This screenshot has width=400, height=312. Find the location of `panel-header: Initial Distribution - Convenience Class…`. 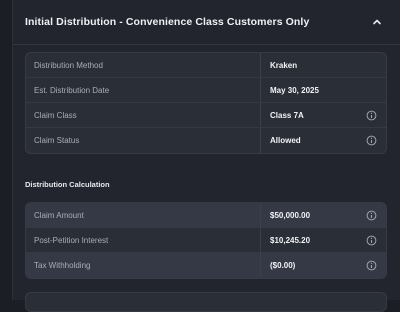

panel-header: Initial Distribution - Convenience Class… is located at coordinates (206, 22).